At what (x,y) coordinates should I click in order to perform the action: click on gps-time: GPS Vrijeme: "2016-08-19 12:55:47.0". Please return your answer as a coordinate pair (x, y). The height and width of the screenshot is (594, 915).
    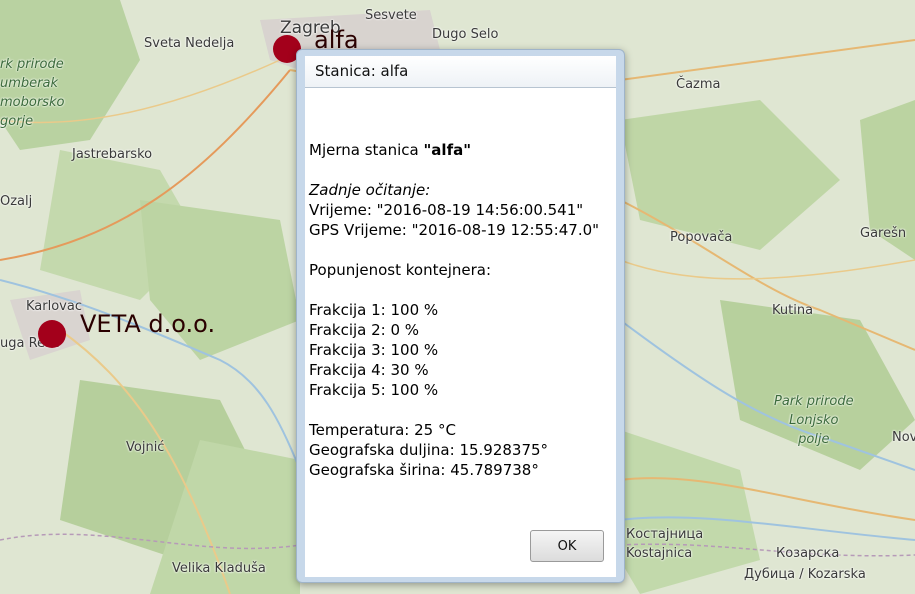
    Looking at the image, I should click on (454, 230).